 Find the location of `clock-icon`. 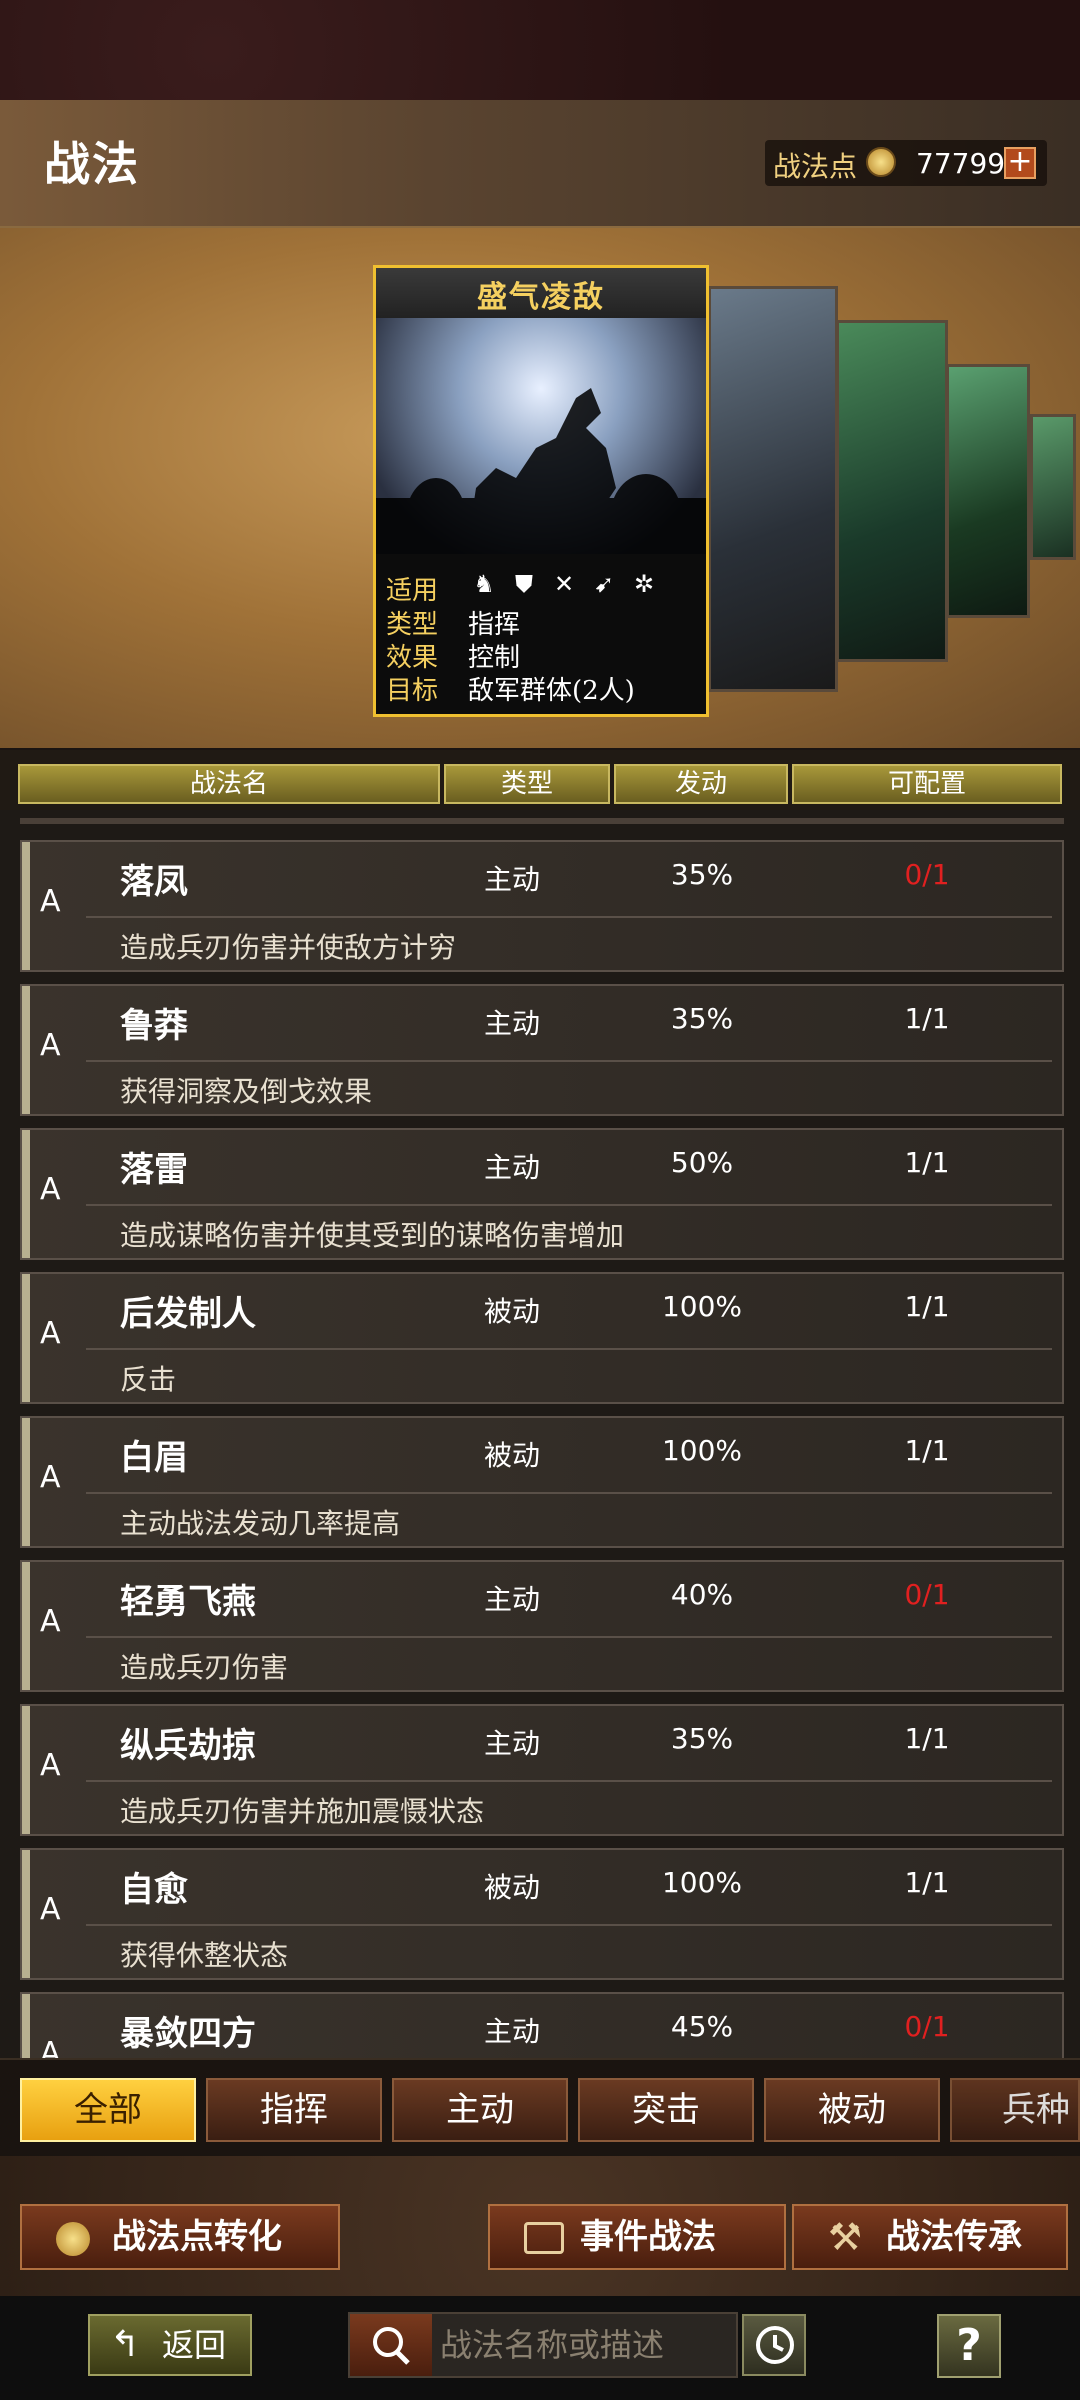

clock-icon is located at coordinates (774, 2345).